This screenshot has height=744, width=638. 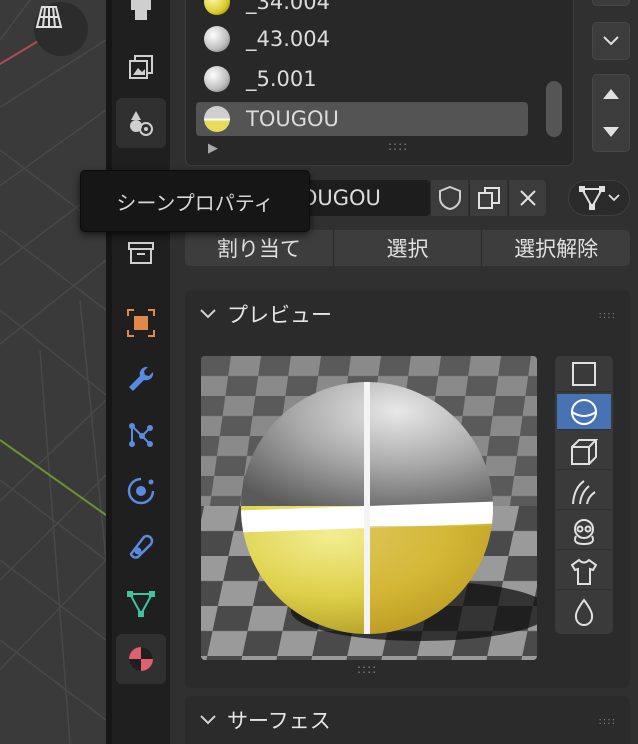 I want to click on duplicate-material-button, so click(x=488, y=198).